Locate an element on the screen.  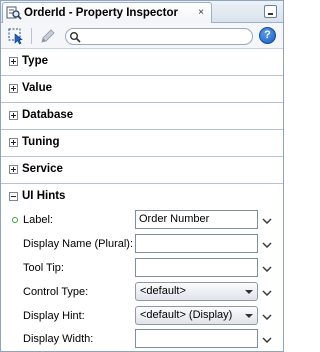
section-service: Service is located at coordinates (142, 170).